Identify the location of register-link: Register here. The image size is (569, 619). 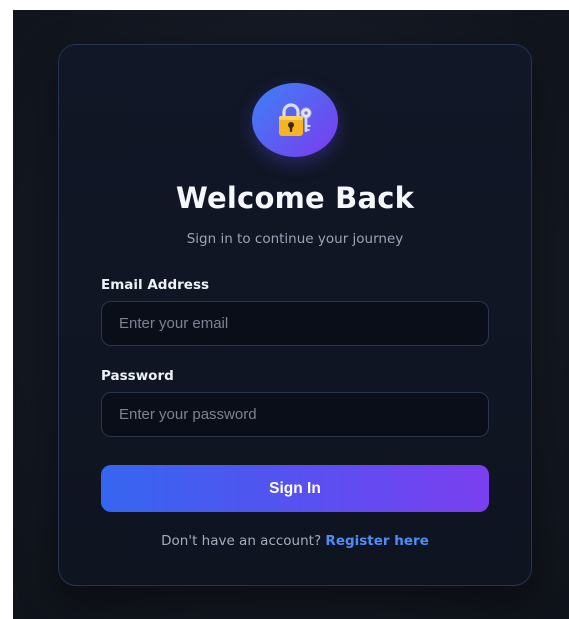
(376, 541).